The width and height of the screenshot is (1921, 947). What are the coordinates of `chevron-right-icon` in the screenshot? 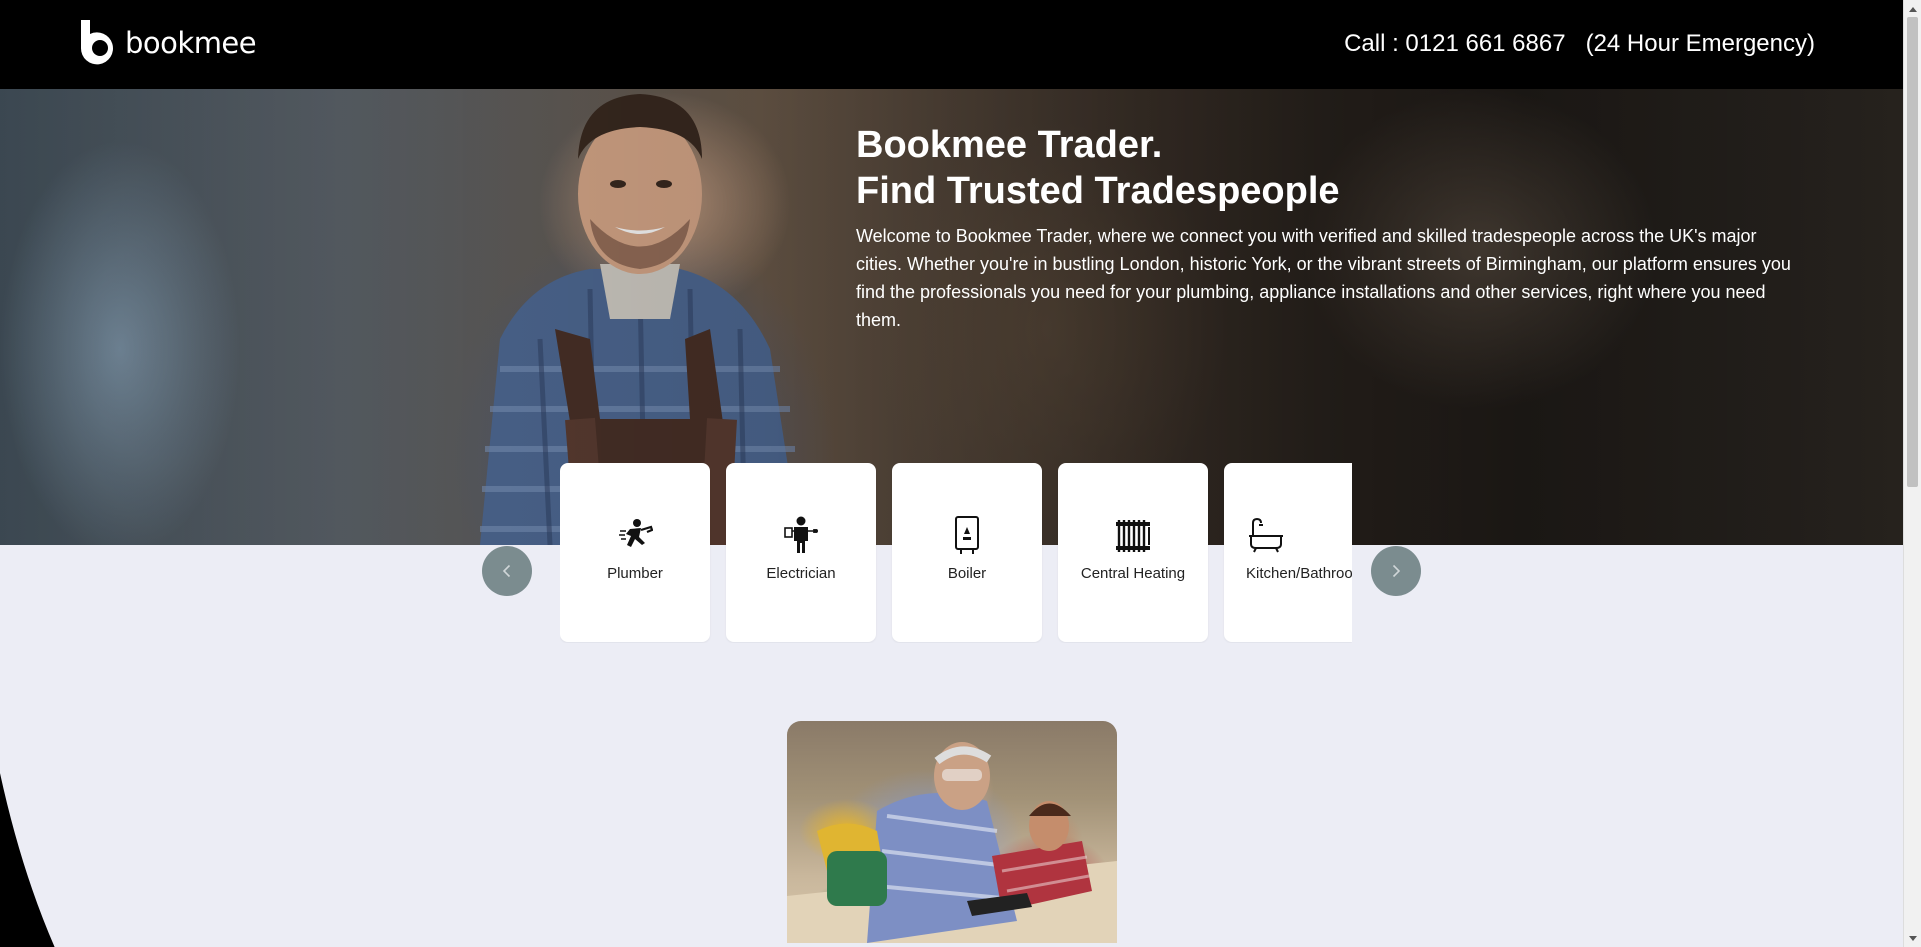 It's located at (1396, 571).